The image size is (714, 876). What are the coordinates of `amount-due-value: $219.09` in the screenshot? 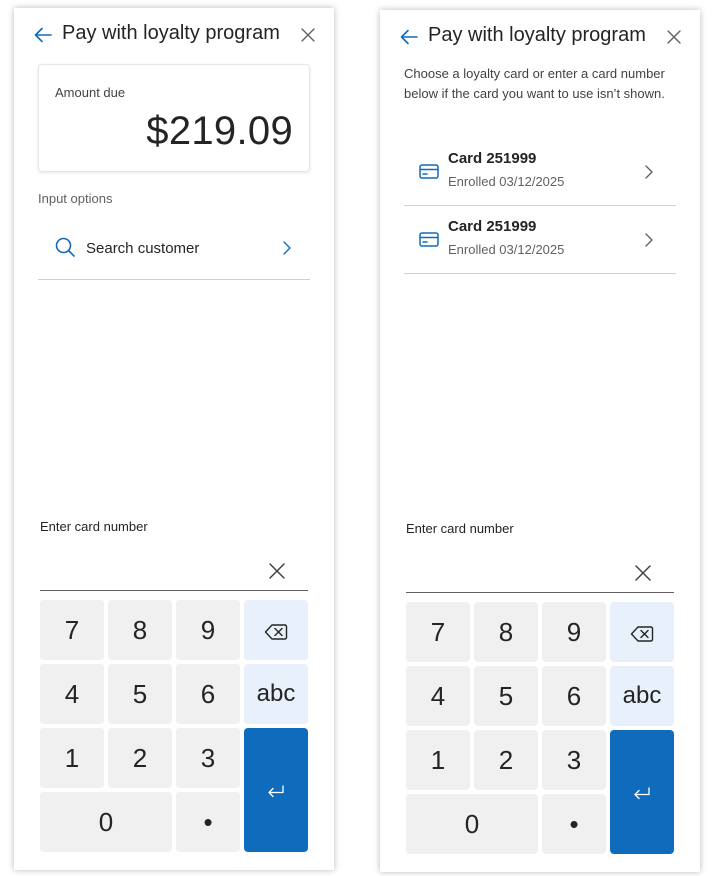 It's located at (219, 131).